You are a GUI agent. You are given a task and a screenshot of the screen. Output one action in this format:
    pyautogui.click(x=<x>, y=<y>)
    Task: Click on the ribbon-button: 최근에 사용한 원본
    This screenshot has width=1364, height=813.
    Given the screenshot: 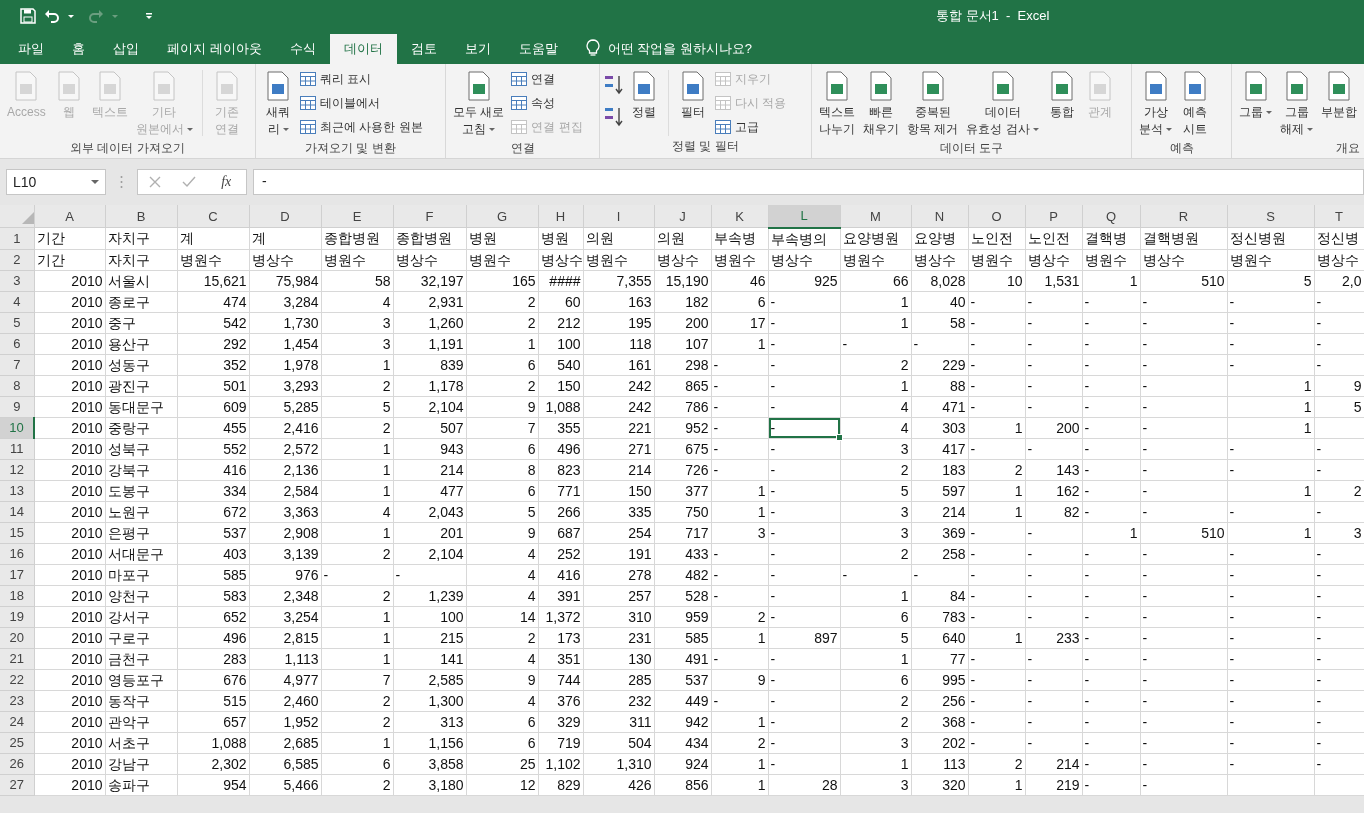 What is the action you would take?
    pyautogui.click(x=361, y=127)
    